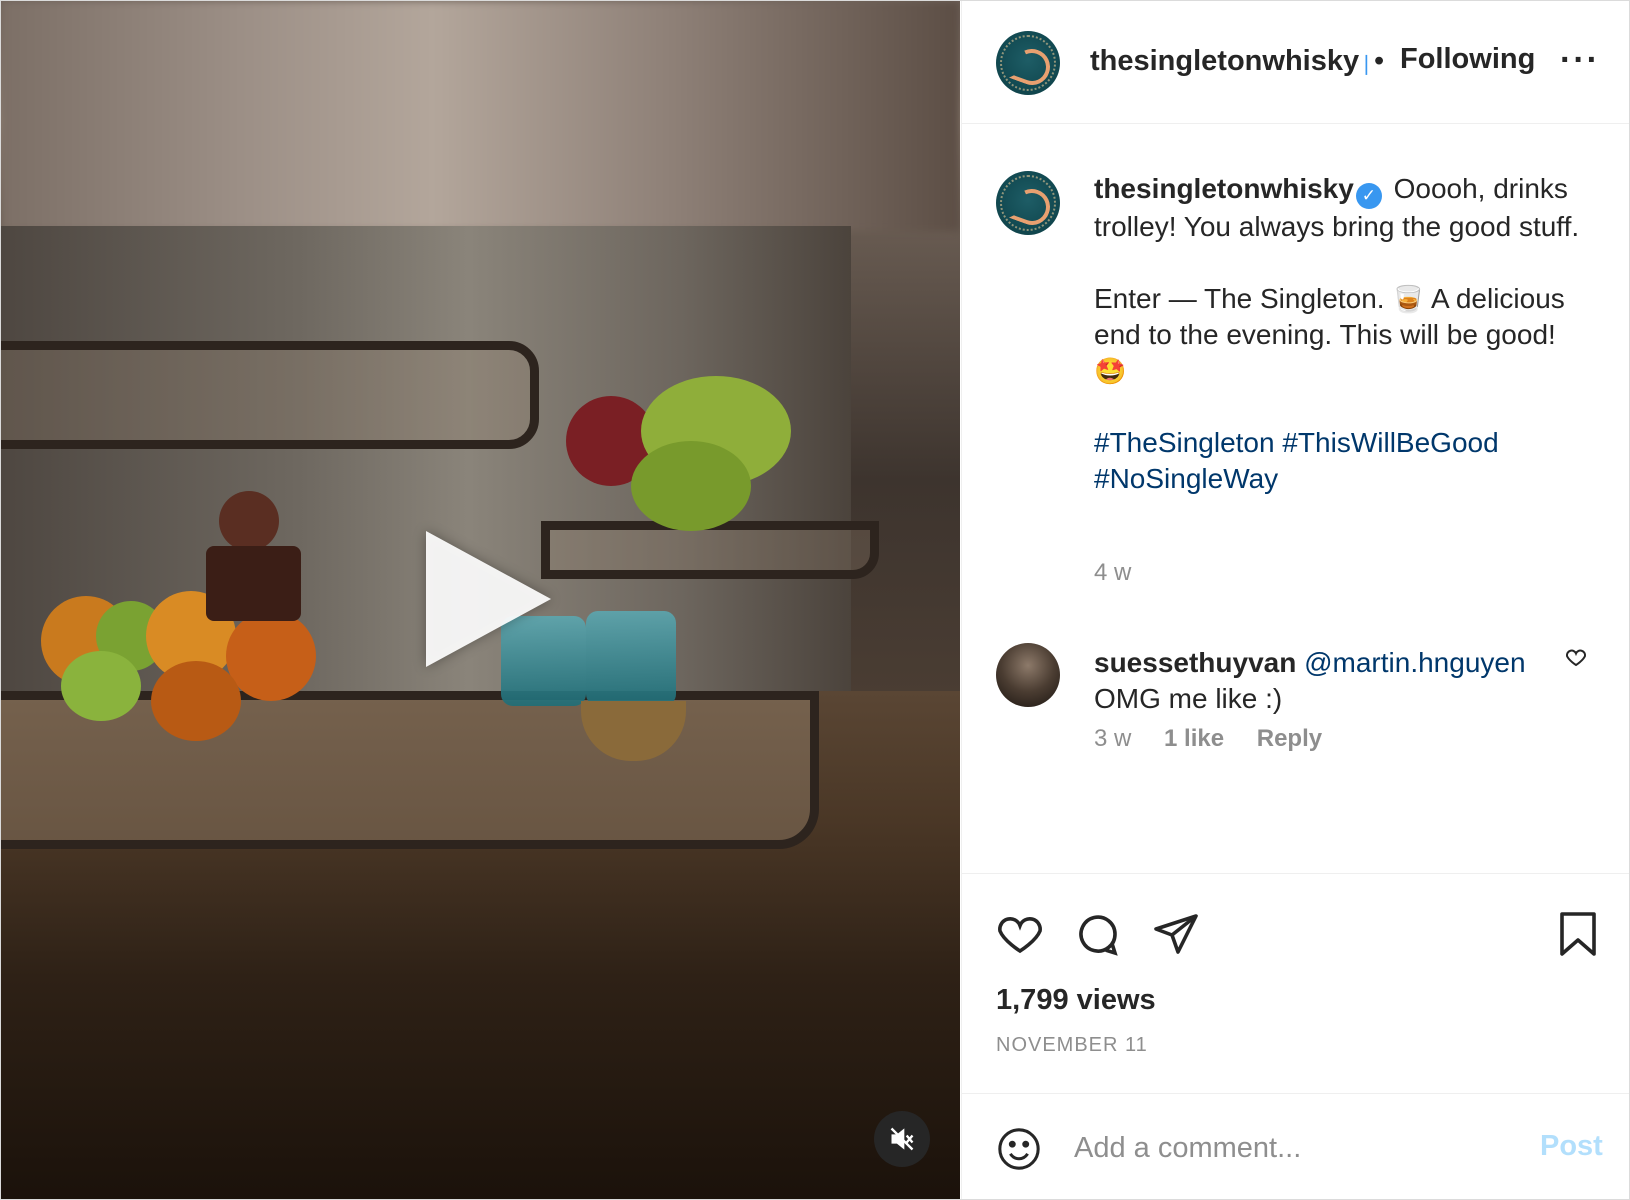 The image size is (1630, 1200). I want to click on hashtag-link: #TheSingleton, so click(1184, 442).